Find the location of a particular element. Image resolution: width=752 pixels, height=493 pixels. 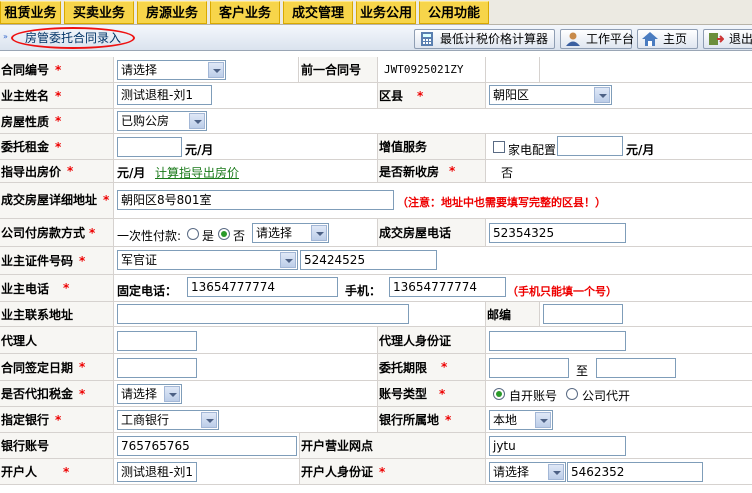

fixed-phone-input: 13654777774 is located at coordinates (262, 287).